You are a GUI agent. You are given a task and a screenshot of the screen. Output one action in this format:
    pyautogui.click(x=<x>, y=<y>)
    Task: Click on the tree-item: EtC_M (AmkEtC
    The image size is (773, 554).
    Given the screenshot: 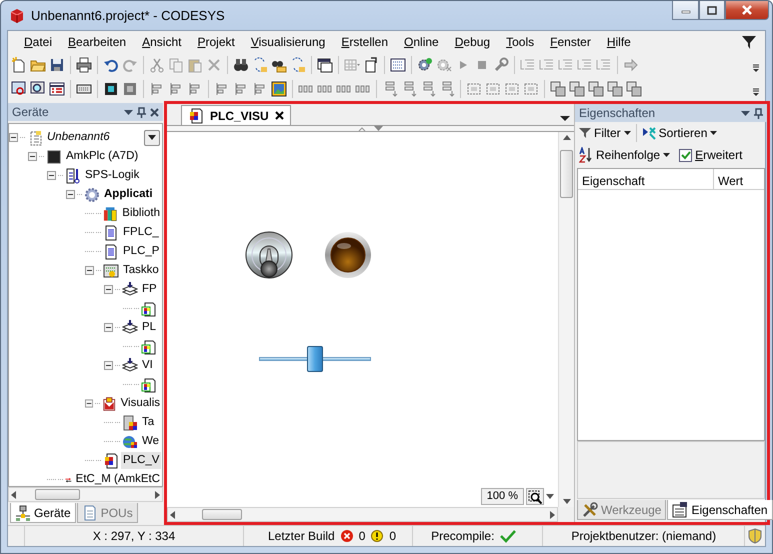 What is the action you would take?
    pyautogui.click(x=118, y=478)
    